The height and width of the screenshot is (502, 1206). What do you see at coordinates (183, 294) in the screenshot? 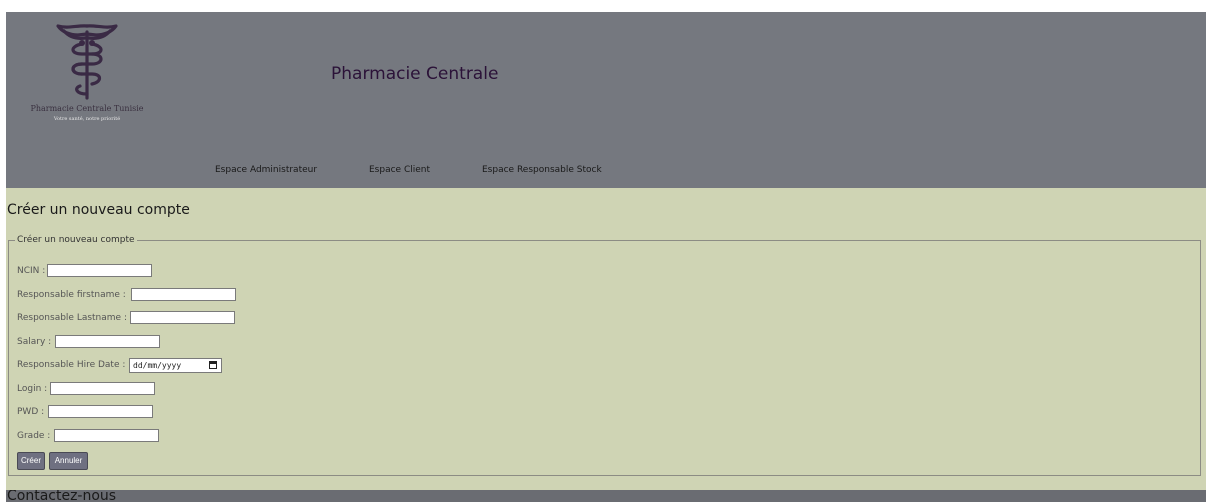
I see `firstname-input` at bounding box center [183, 294].